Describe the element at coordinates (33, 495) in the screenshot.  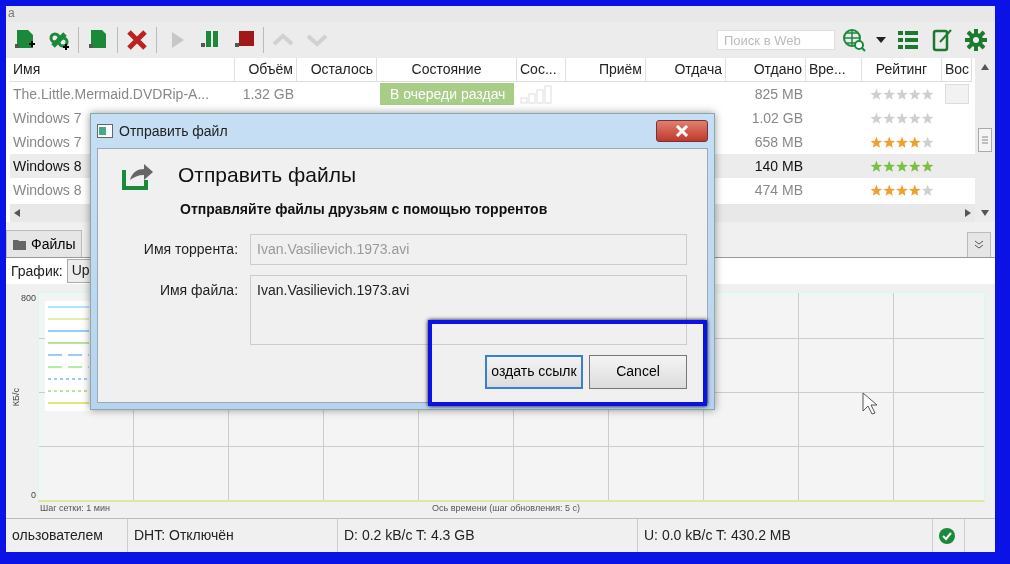
I see `axis-label: 0` at that location.